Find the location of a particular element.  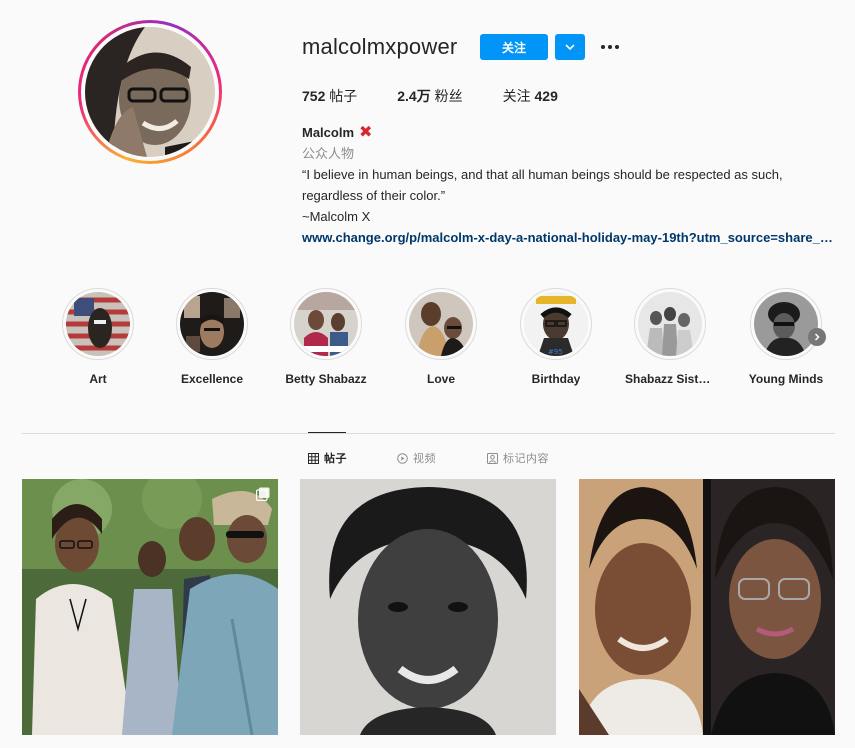

chevron-right-icon is located at coordinates (817, 337).